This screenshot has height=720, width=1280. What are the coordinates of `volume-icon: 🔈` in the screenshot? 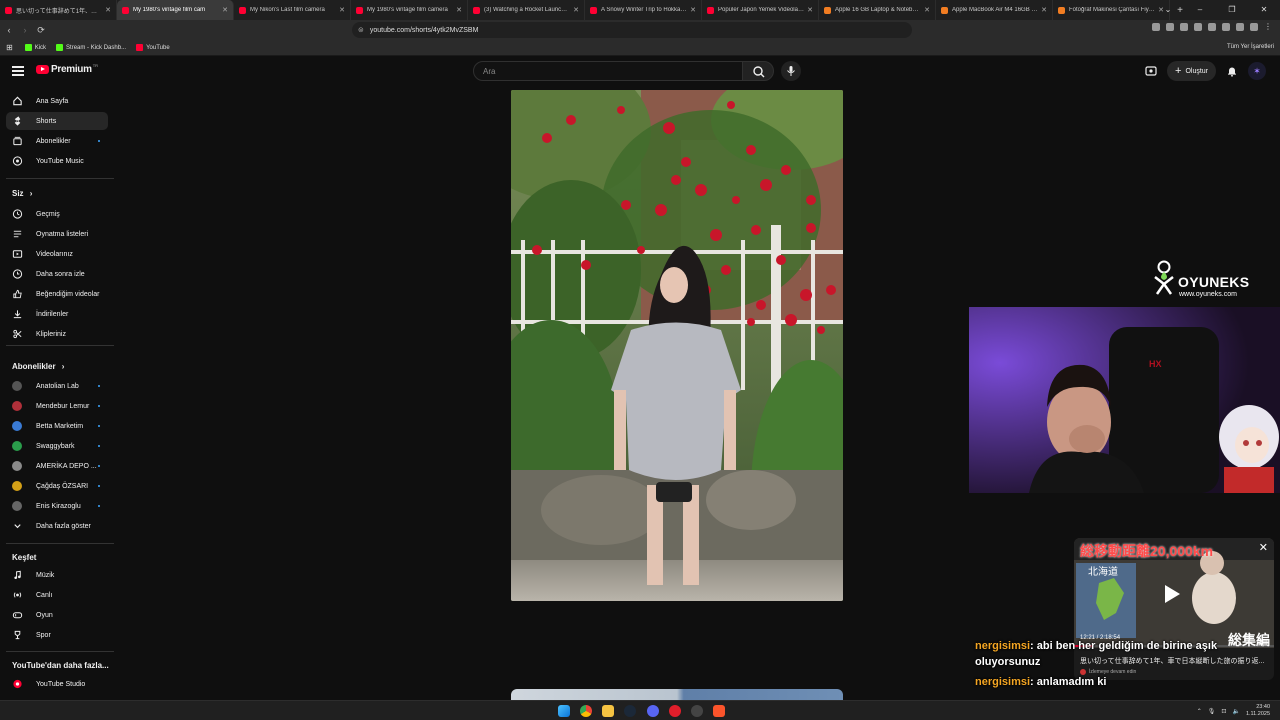 It's located at (1235, 711).